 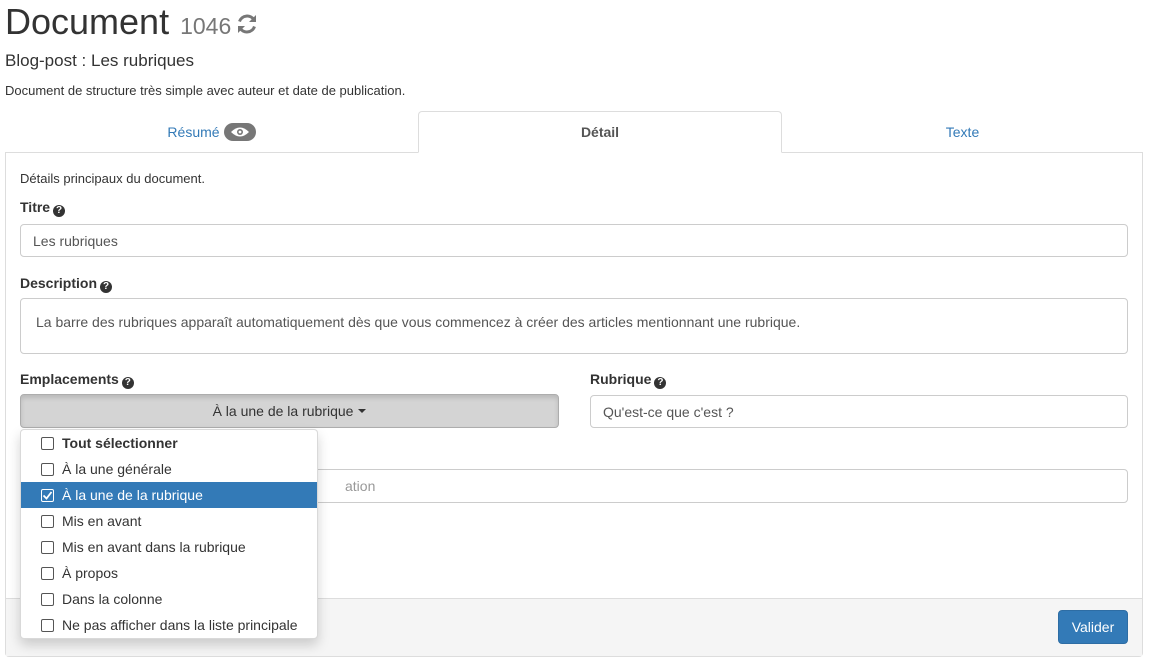 I want to click on tab-detail: Détail, so click(x=600, y=132).